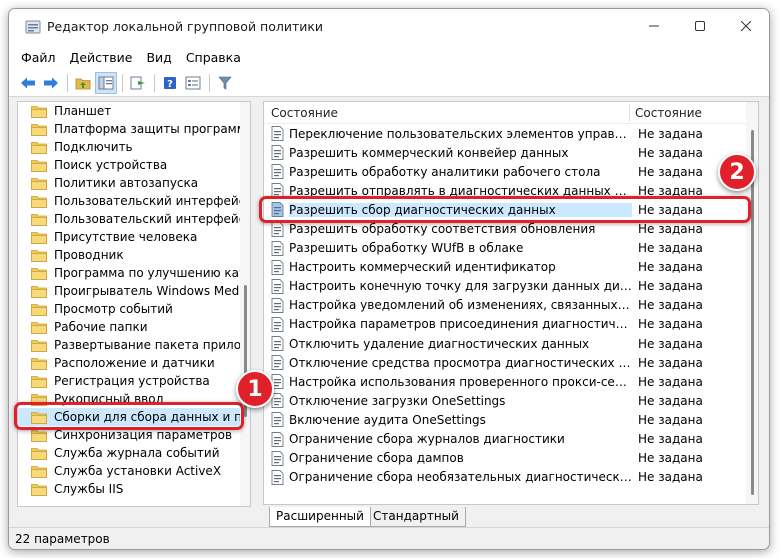 The image size is (780, 558). Describe the element at coordinates (126, 237) in the screenshot. I see `tree-item-label: Присутствие человека` at that location.